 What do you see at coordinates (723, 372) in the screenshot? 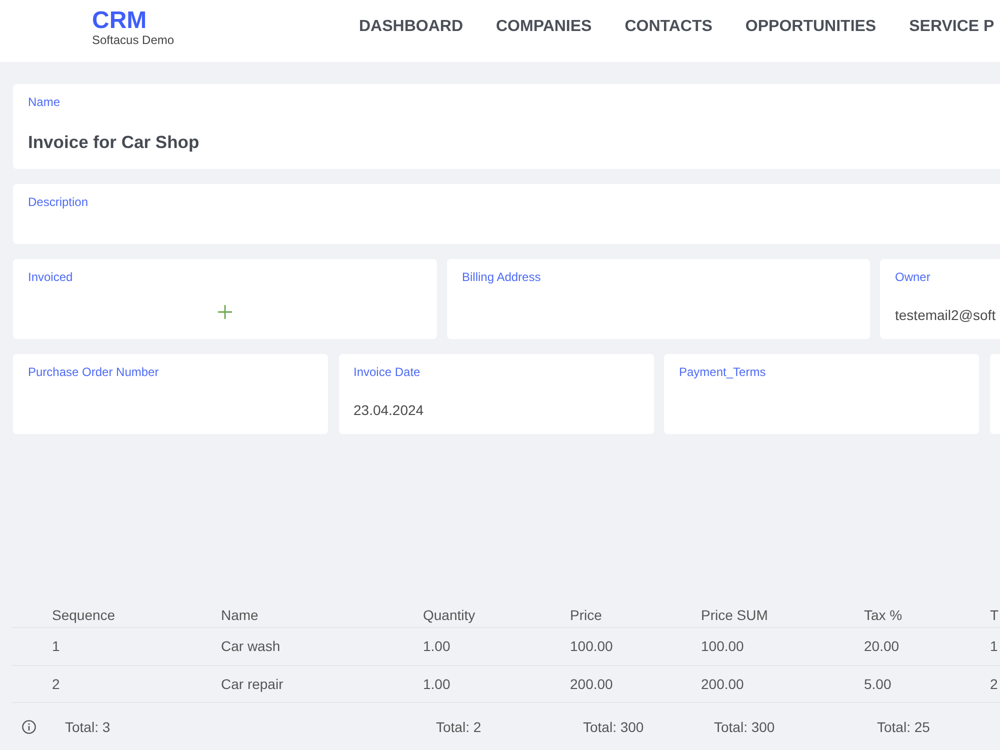
I see `field-label: Payment_Terms` at bounding box center [723, 372].